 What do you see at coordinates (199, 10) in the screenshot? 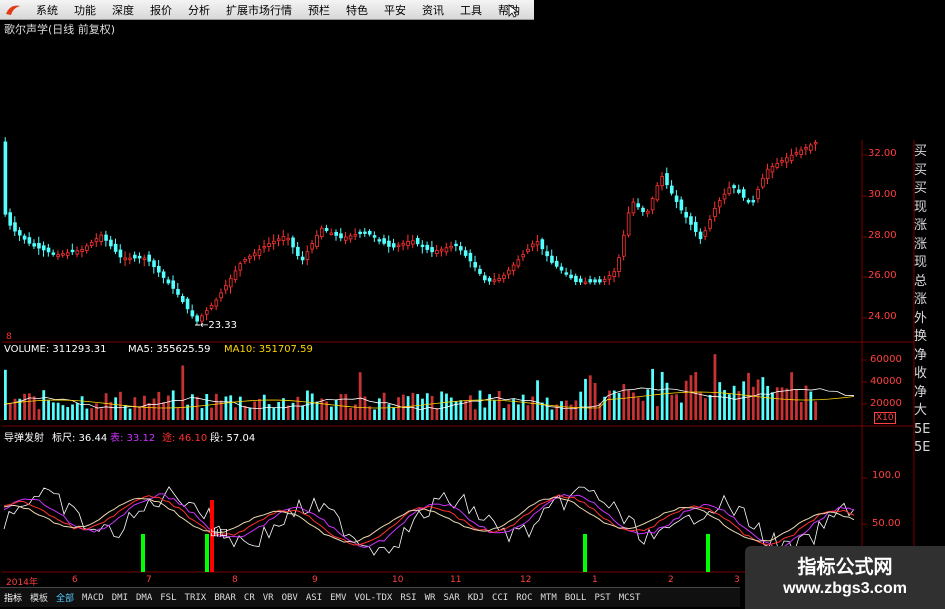
I see `menu-analysis: 分析` at bounding box center [199, 10].